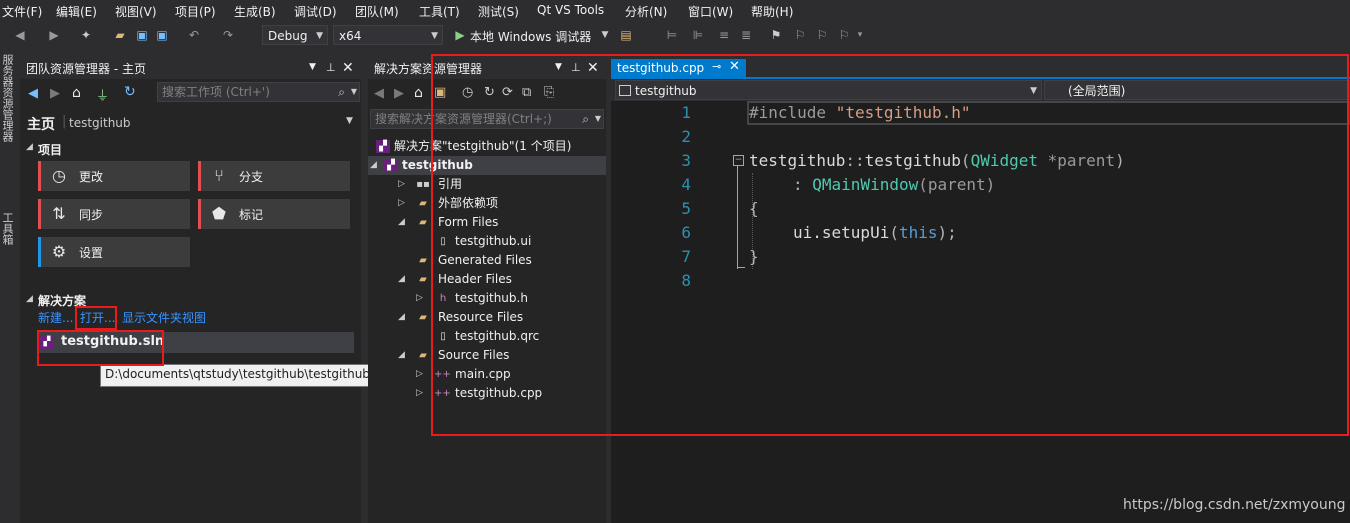 Image resolution: width=1350 pixels, height=523 pixels. What do you see at coordinates (626, 35) in the screenshot?
I see `browse-icon: ▤` at bounding box center [626, 35].